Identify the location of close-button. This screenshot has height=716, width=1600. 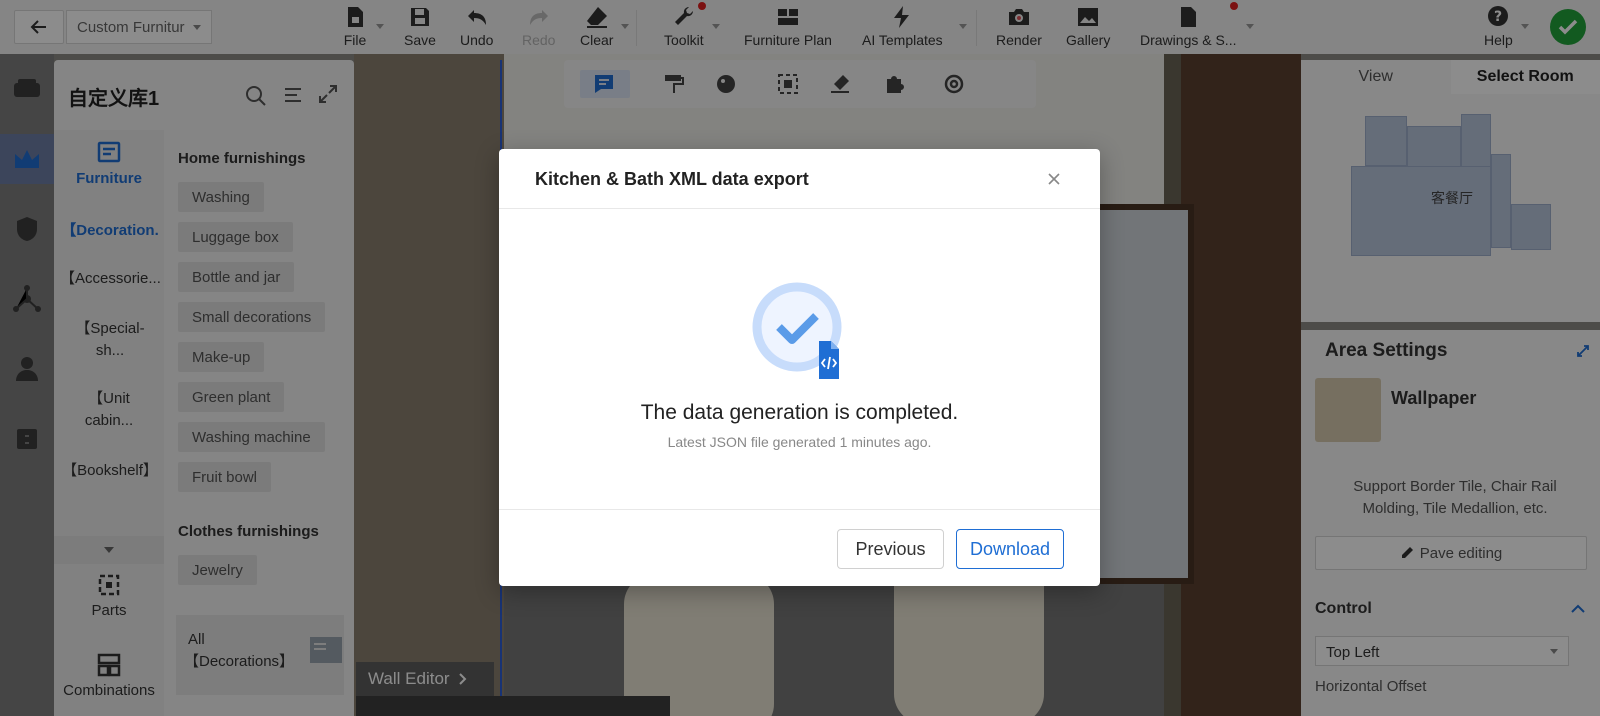
(1054, 179).